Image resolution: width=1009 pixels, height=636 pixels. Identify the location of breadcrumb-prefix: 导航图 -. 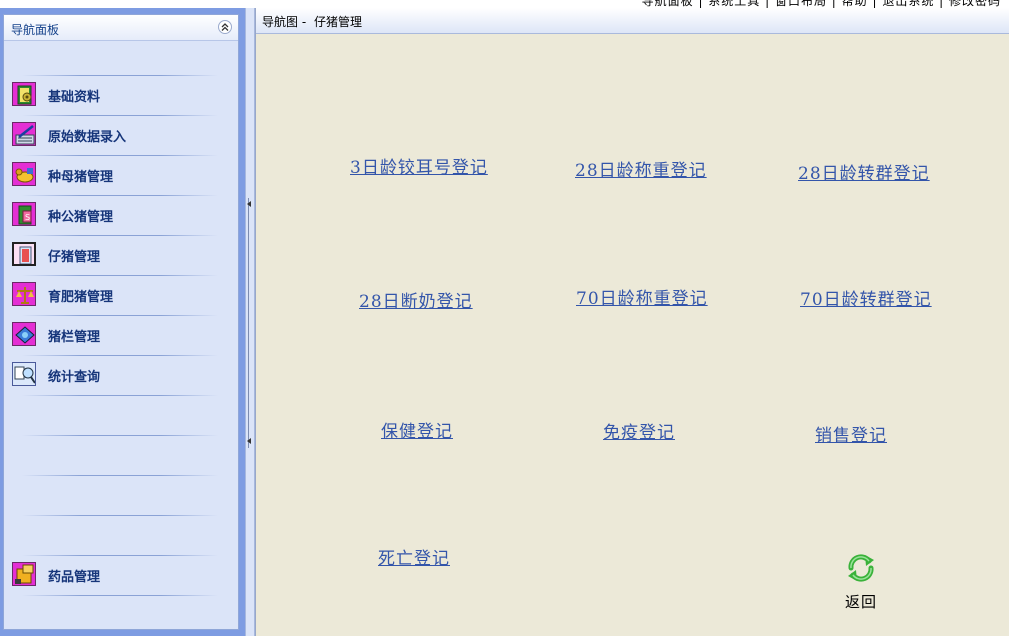
(284, 22).